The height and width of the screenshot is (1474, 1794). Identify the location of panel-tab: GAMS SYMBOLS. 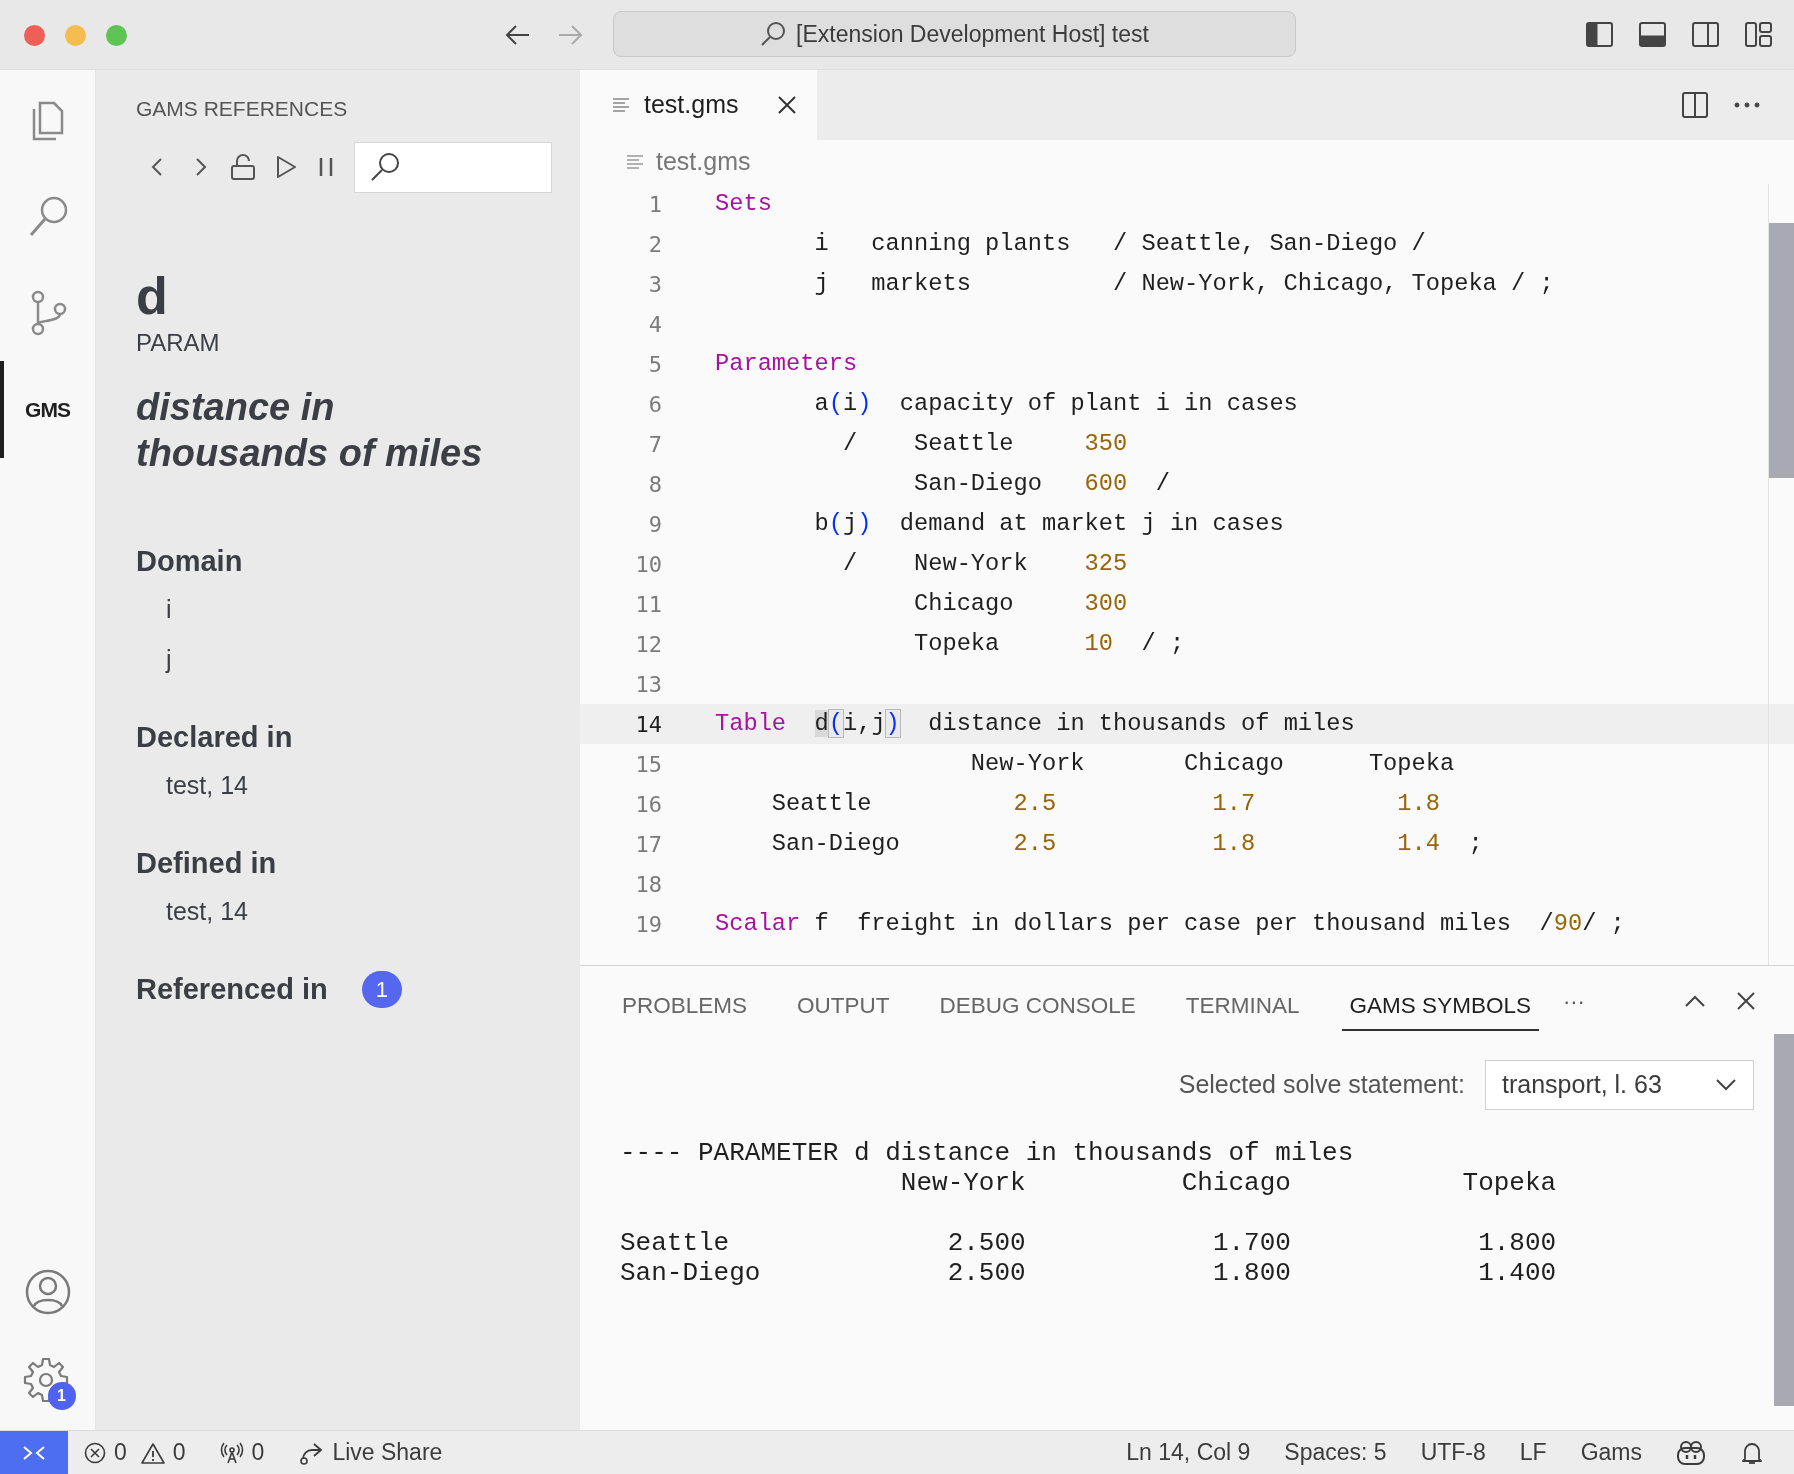
(1440, 1007).